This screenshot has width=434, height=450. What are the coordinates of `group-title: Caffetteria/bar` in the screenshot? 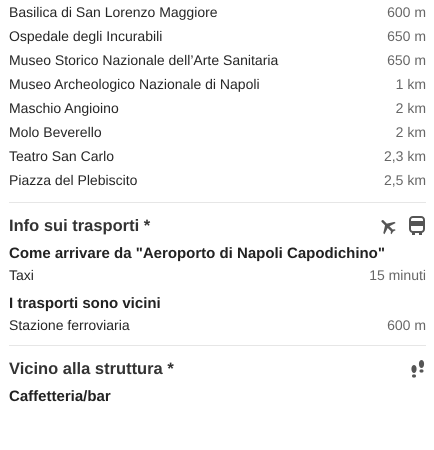 It's located at (60, 397).